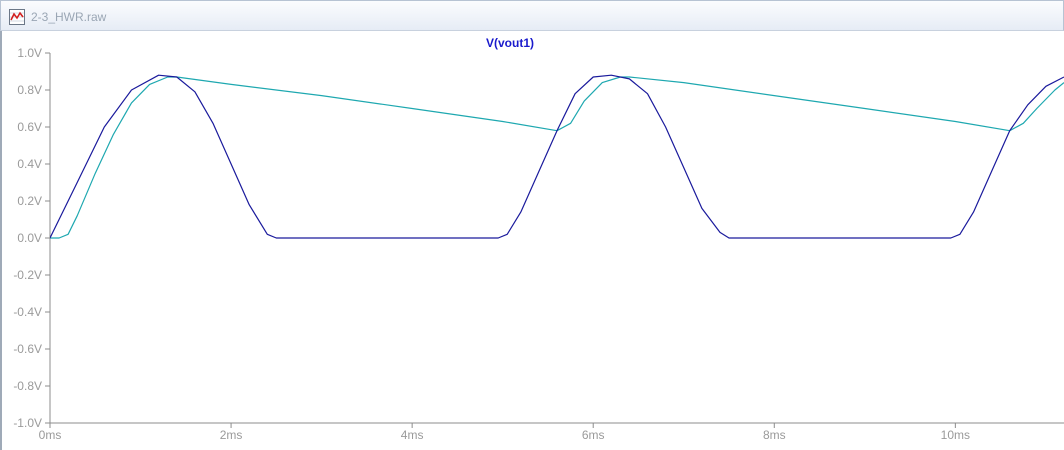 The height and width of the screenshot is (450, 1064). What do you see at coordinates (774, 435) in the screenshot?
I see `x-tick-label: 8ms` at bounding box center [774, 435].